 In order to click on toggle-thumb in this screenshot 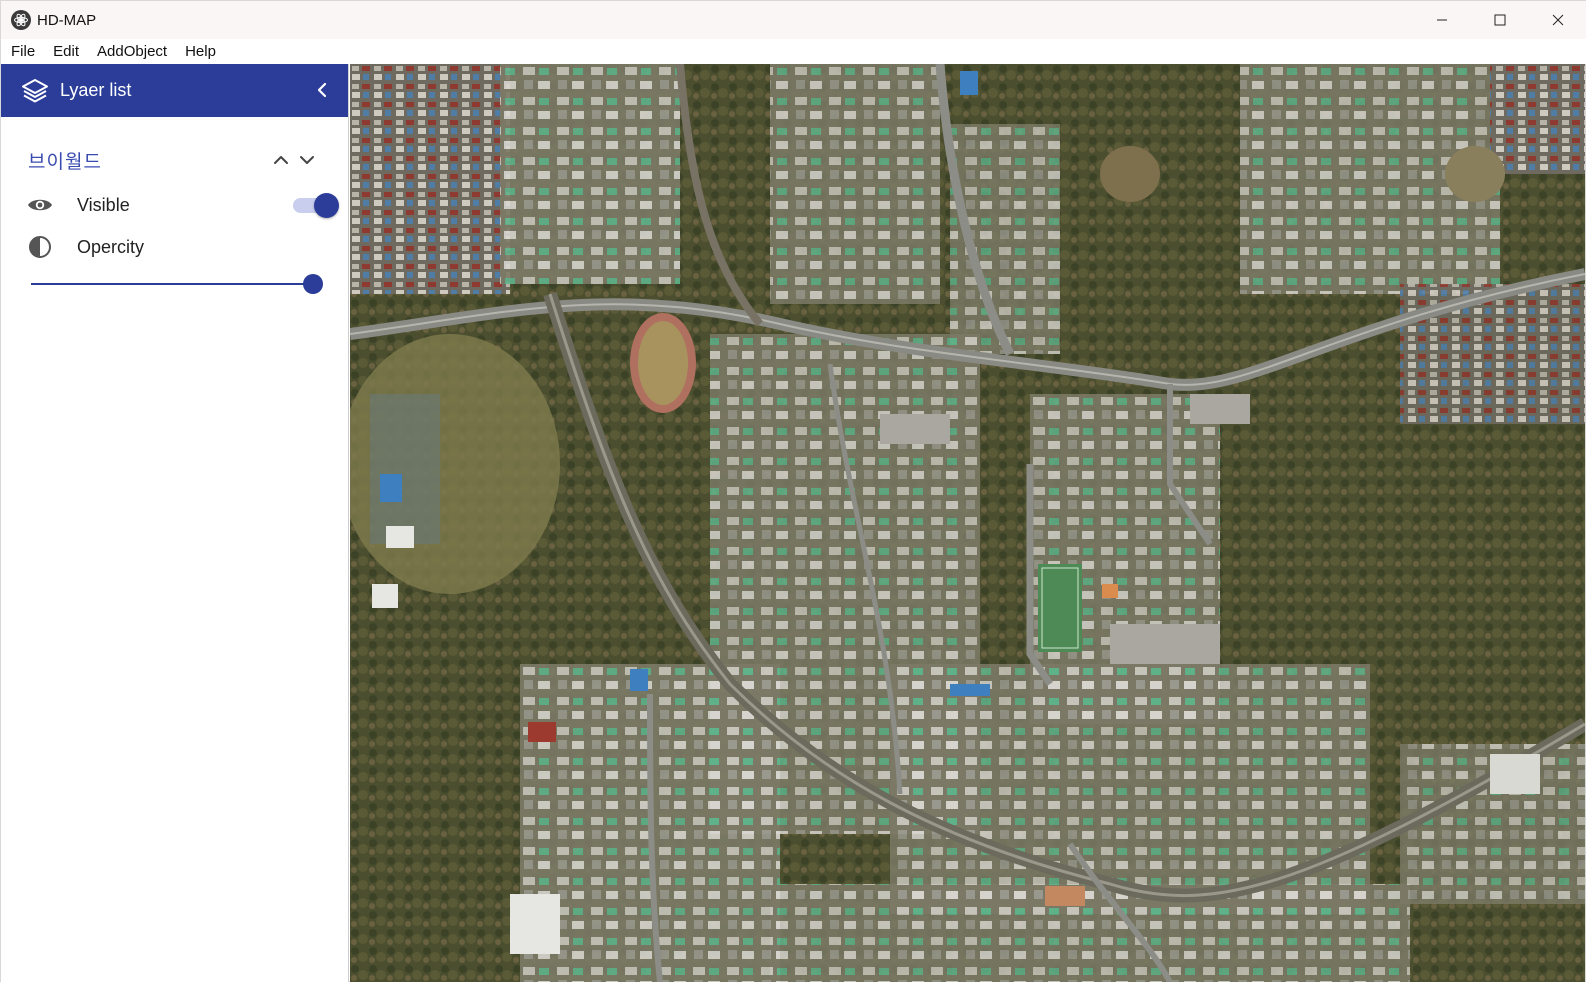, I will do `click(326, 205)`.